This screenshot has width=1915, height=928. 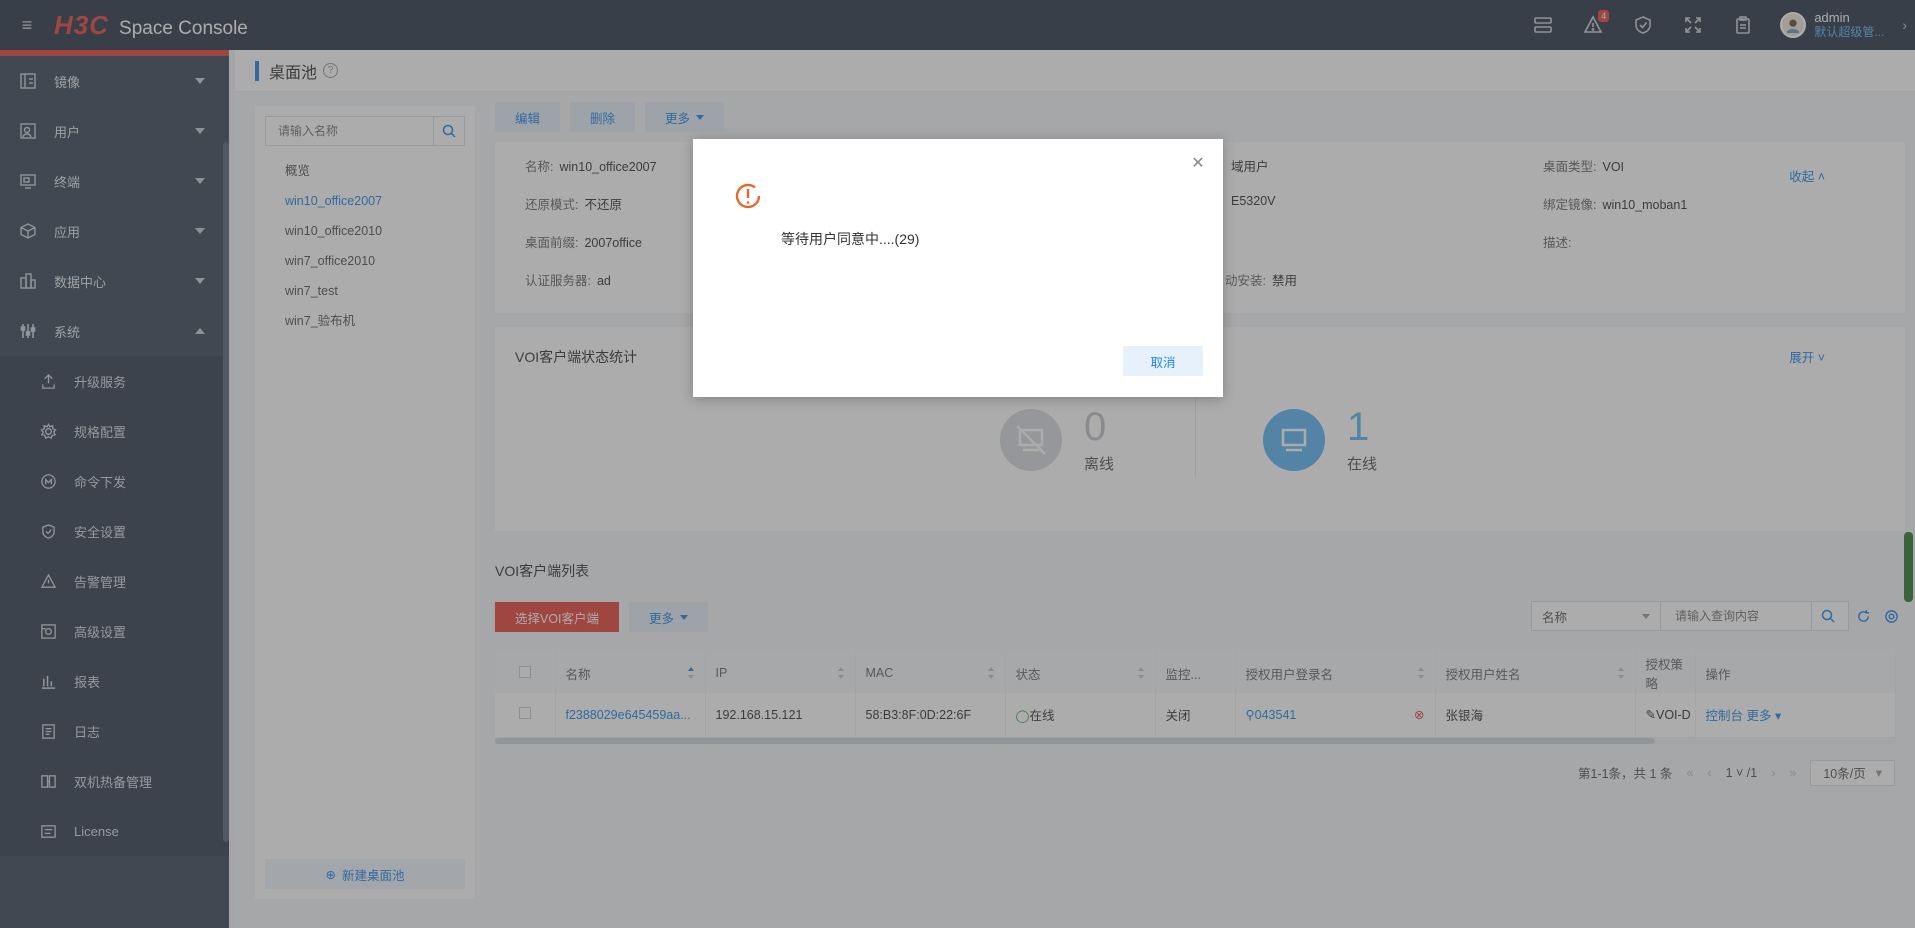 I want to click on cancel-button: 取消, so click(x=1163, y=361).